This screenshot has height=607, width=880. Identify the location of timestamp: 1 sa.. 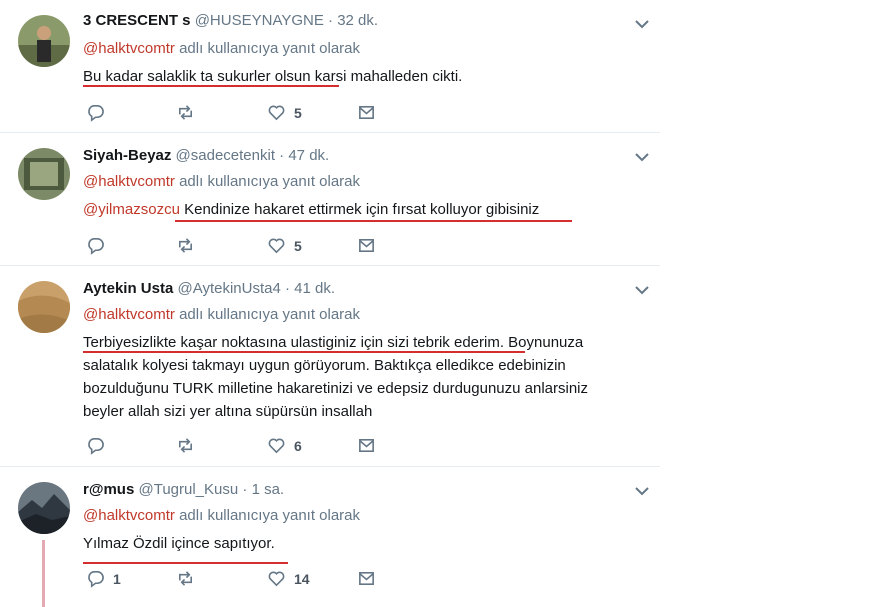
(268, 489).